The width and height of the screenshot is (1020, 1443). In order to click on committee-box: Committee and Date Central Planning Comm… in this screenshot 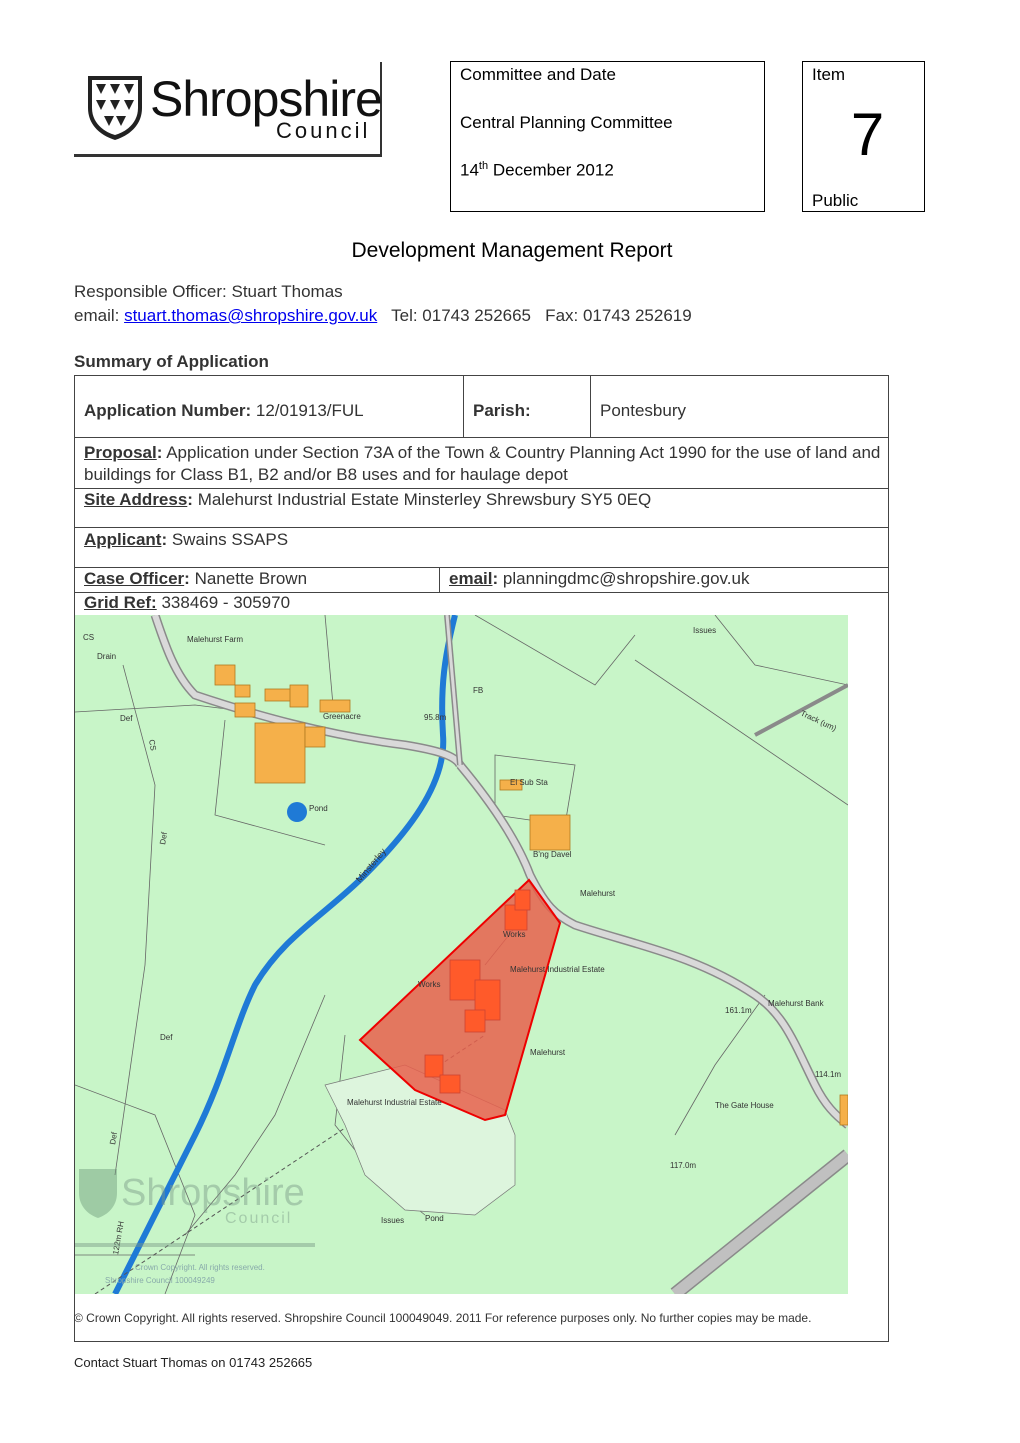, I will do `click(607, 136)`.